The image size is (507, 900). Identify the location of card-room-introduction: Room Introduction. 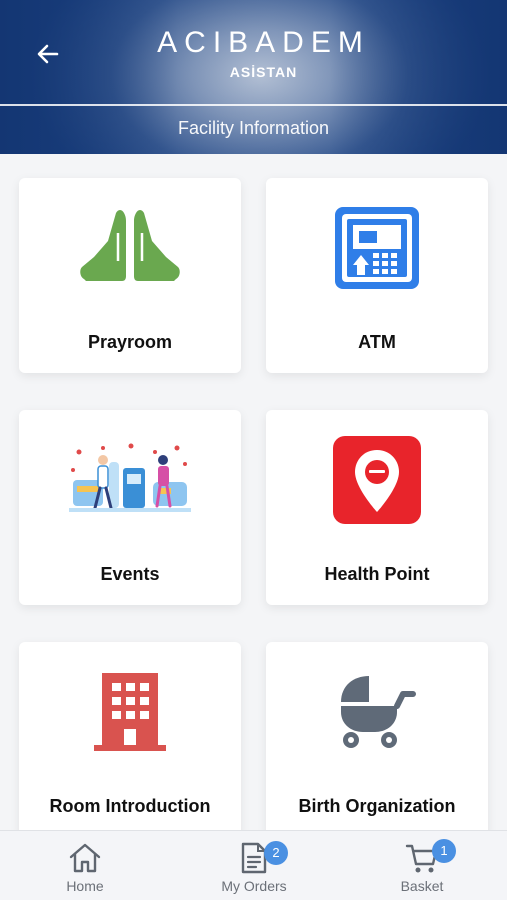
(130, 739).